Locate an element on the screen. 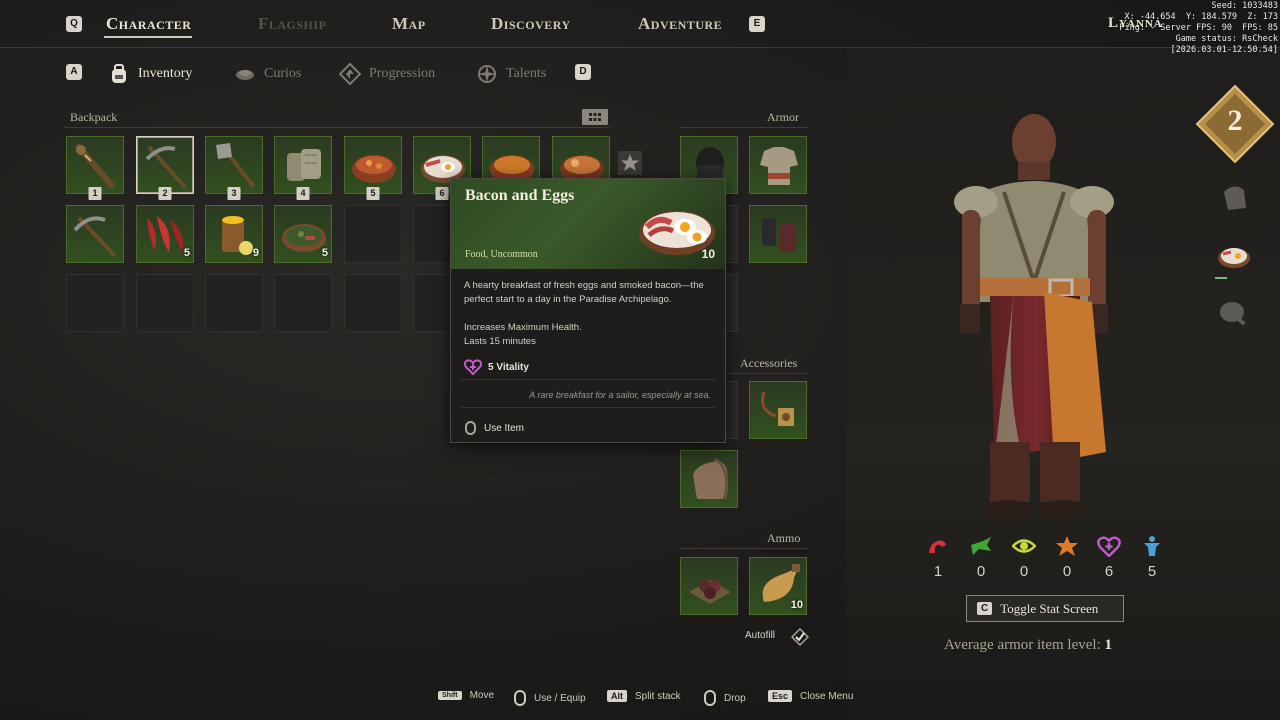 The height and width of the screenshot is (720, 1280). hint-label: Use / Equip is located at coordinates (560, 698).